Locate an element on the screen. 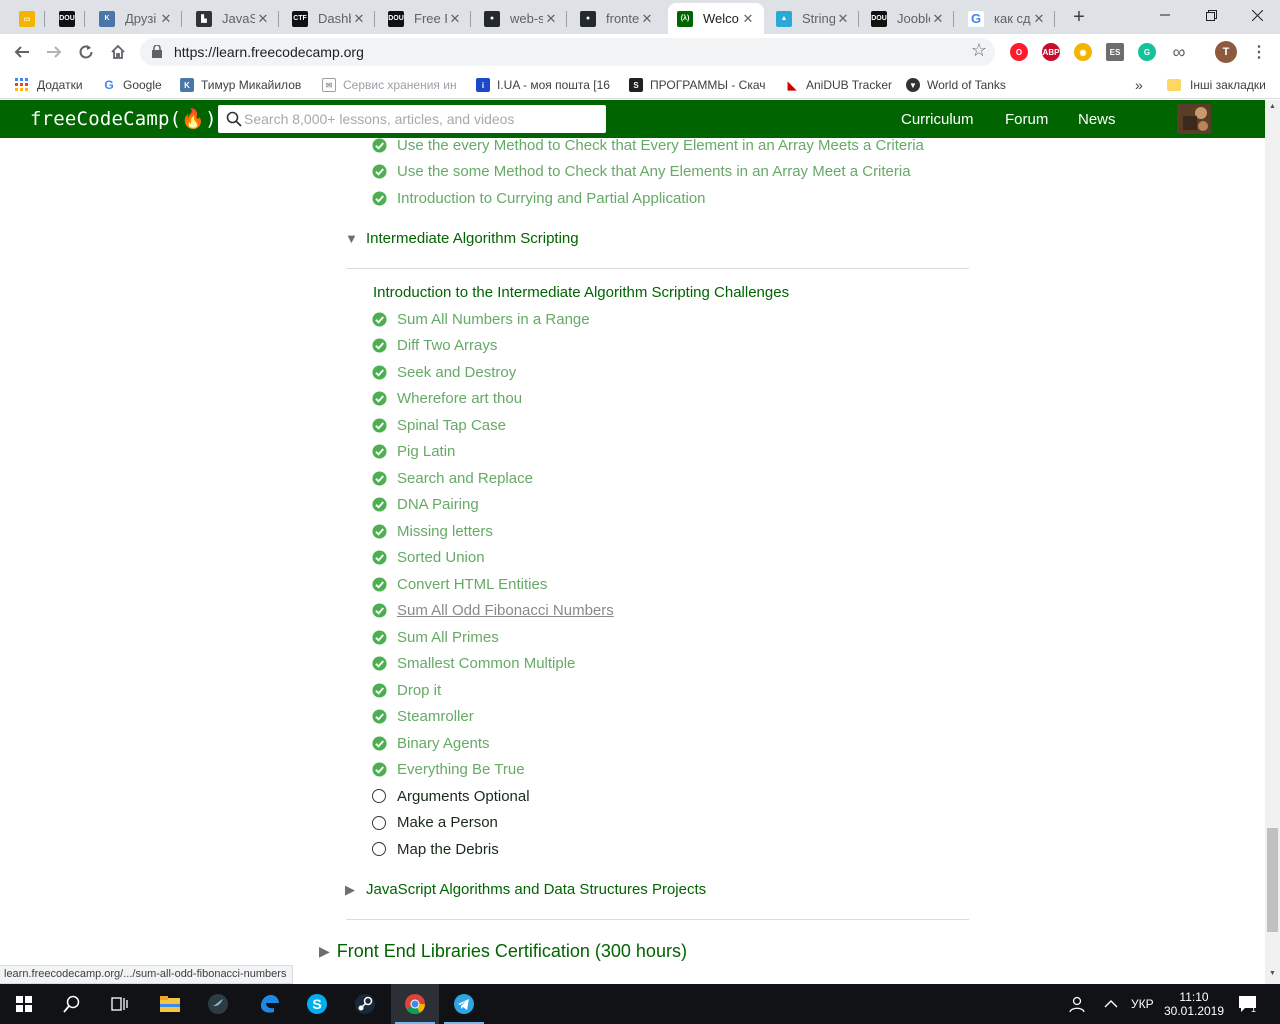 Image resolution: width=1280 pixels, height=1024 pixels. block-header-intermediate-algorithm-scripting: ▼ Intermediate Algorithm Scripting is located at coordinates (462, 238).